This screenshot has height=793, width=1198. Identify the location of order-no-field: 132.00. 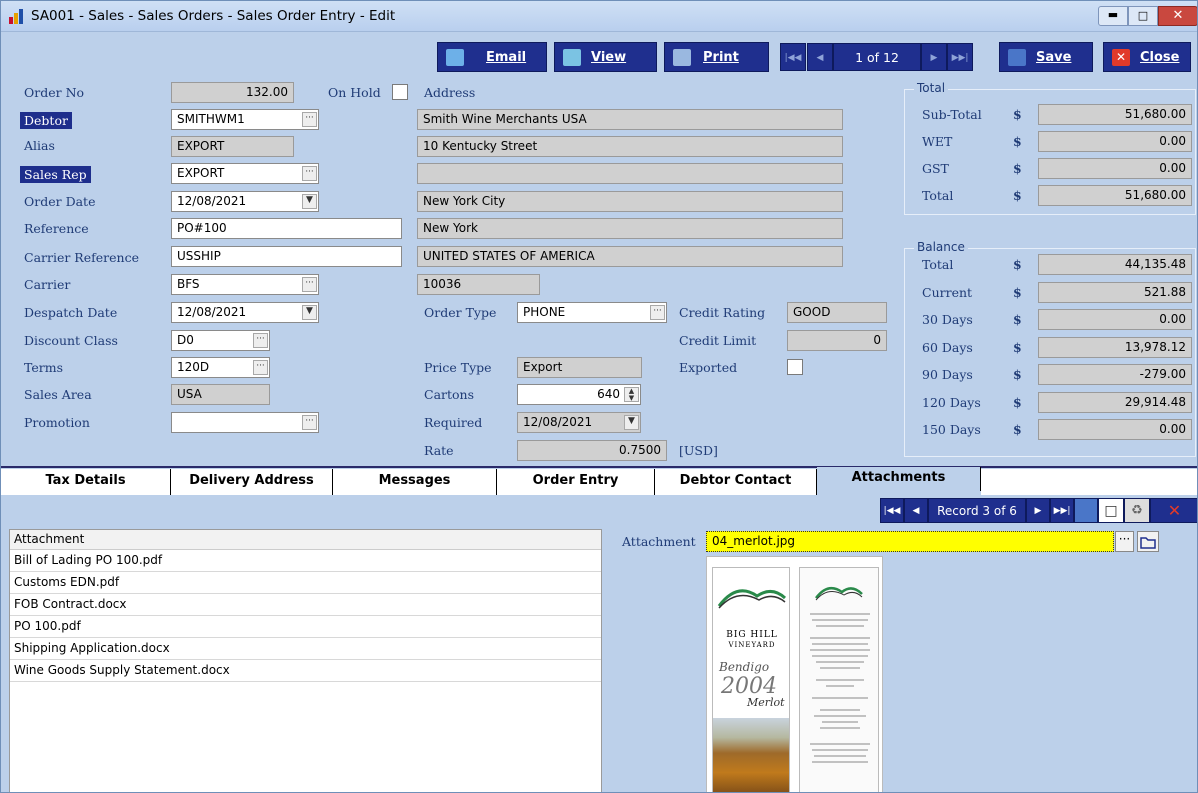
(232, 92).